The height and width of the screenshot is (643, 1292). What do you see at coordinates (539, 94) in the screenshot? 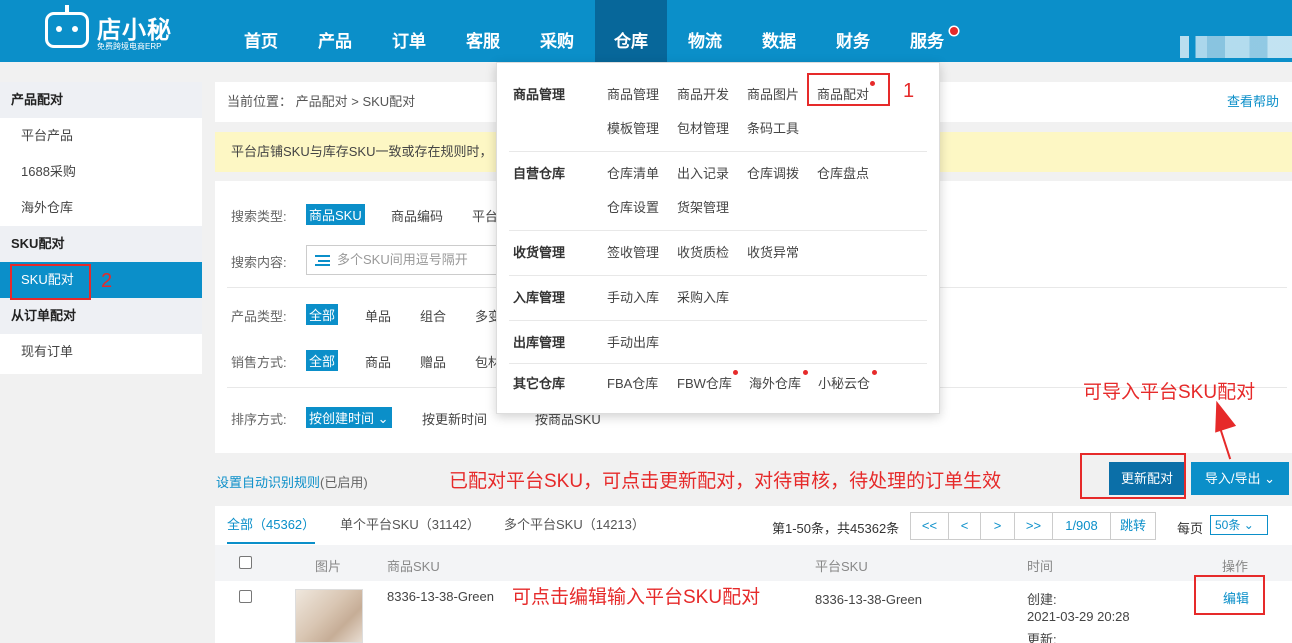
I see `dropdown-section-product-mgmt: 商品管理` at bounding box center [539, 94].